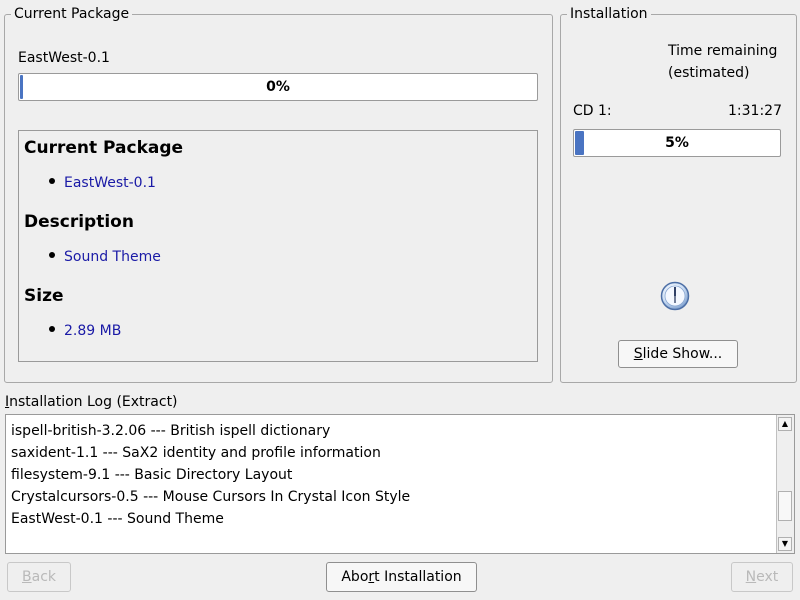 Image resolution: width=800 pixels, height=600 pixels. What do you see at coordinates (785, 424) in the screenshot?
I see `scroll-up-icon: ▲` at bounding box center [785, 424].